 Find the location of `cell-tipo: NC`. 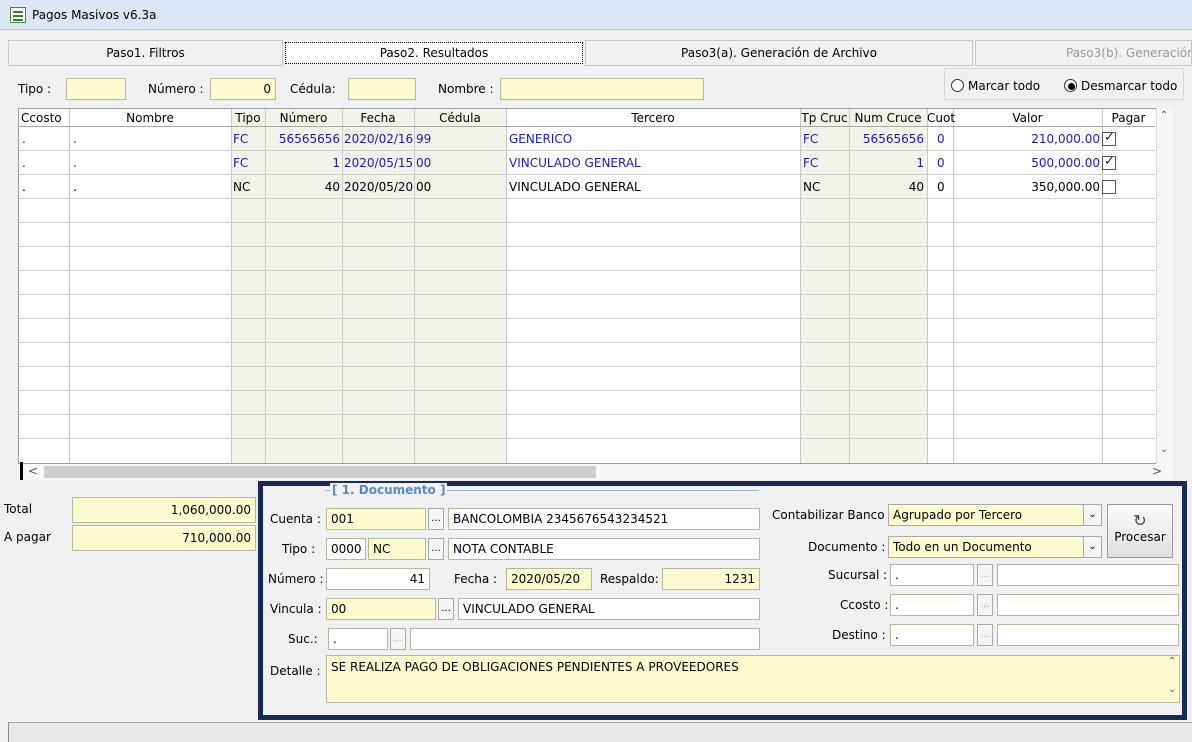

cell-tipo: NC is located at coordinates (241, 187).